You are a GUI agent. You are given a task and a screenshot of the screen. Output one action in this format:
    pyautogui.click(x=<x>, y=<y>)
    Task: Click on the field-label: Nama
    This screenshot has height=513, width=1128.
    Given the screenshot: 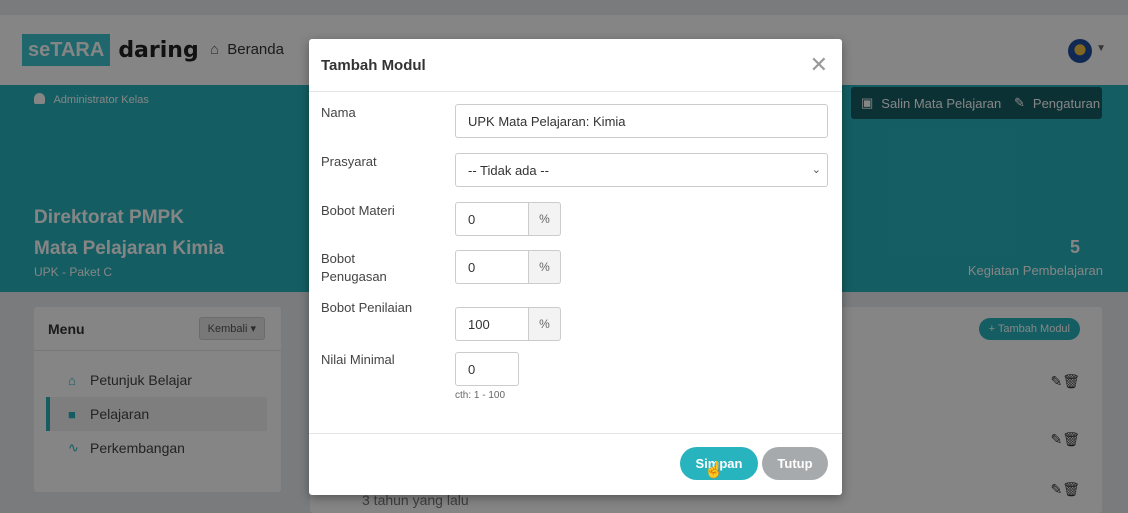 What is the action you would take?
    pyautogui.click(x=338, y=112)
    